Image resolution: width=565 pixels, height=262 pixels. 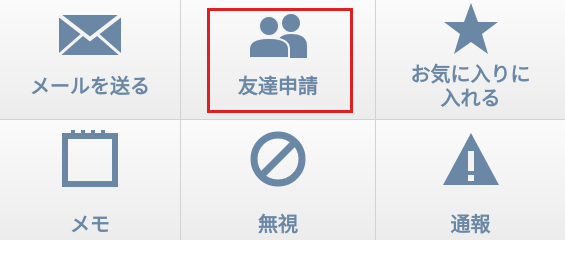 I want to click on people-icon, so click(x=278, y=35).